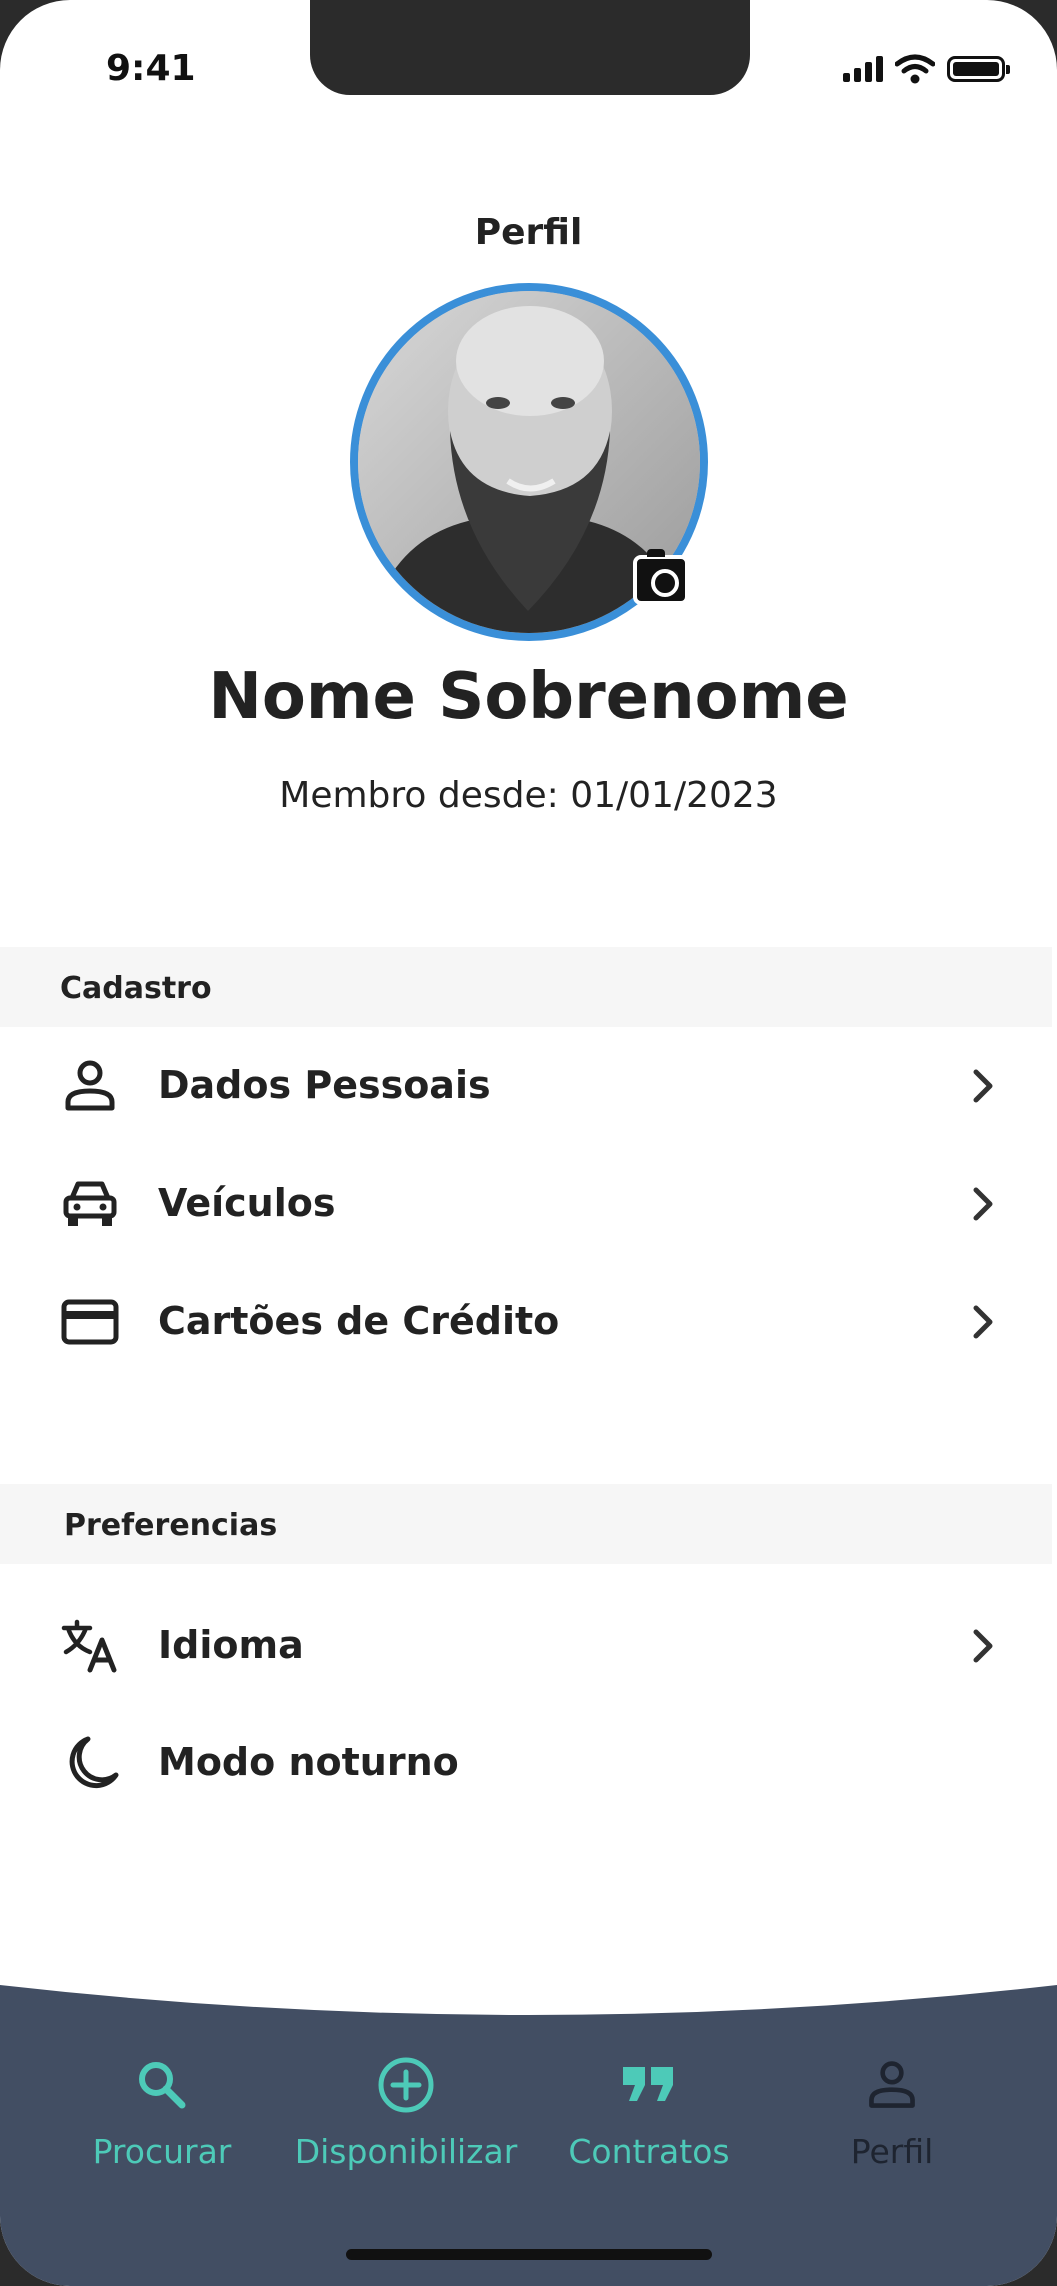  Describe the element at coordinates (162, 2085) in the screenshot. I see `search-icon` at that location.